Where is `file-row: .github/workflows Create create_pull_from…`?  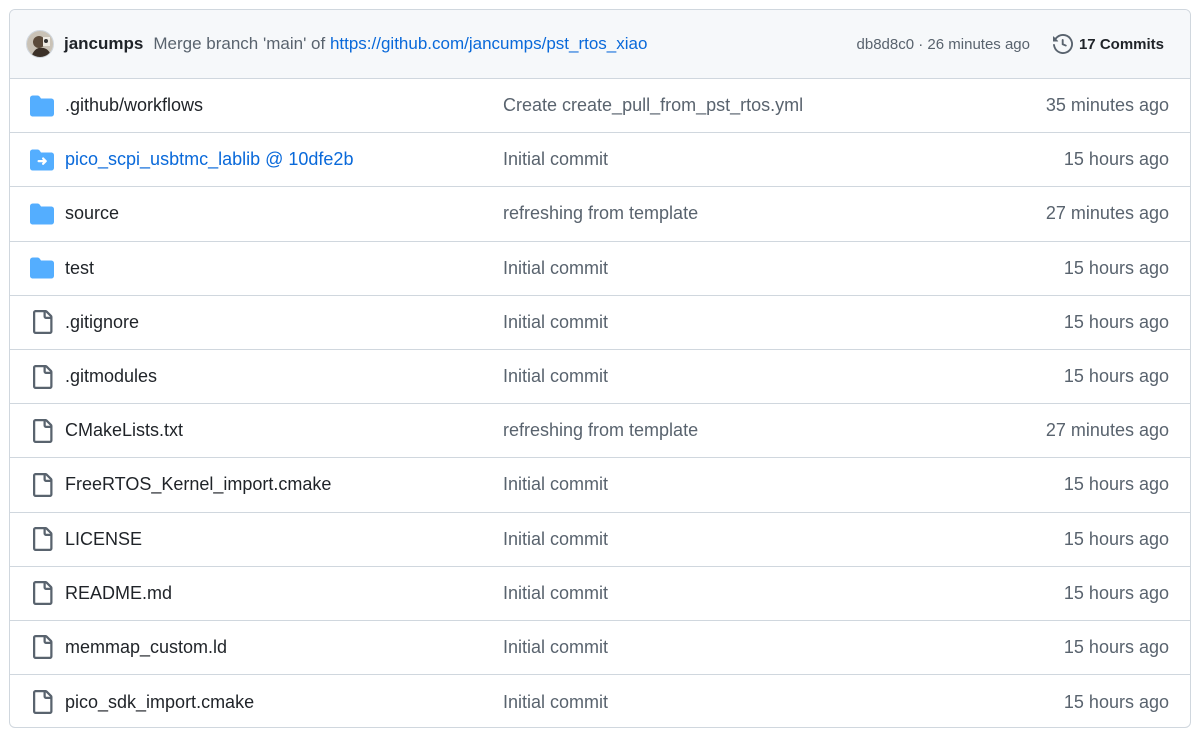 file-row: .github/workflows Create create_pull_from… is located at coordinates (600, 106).